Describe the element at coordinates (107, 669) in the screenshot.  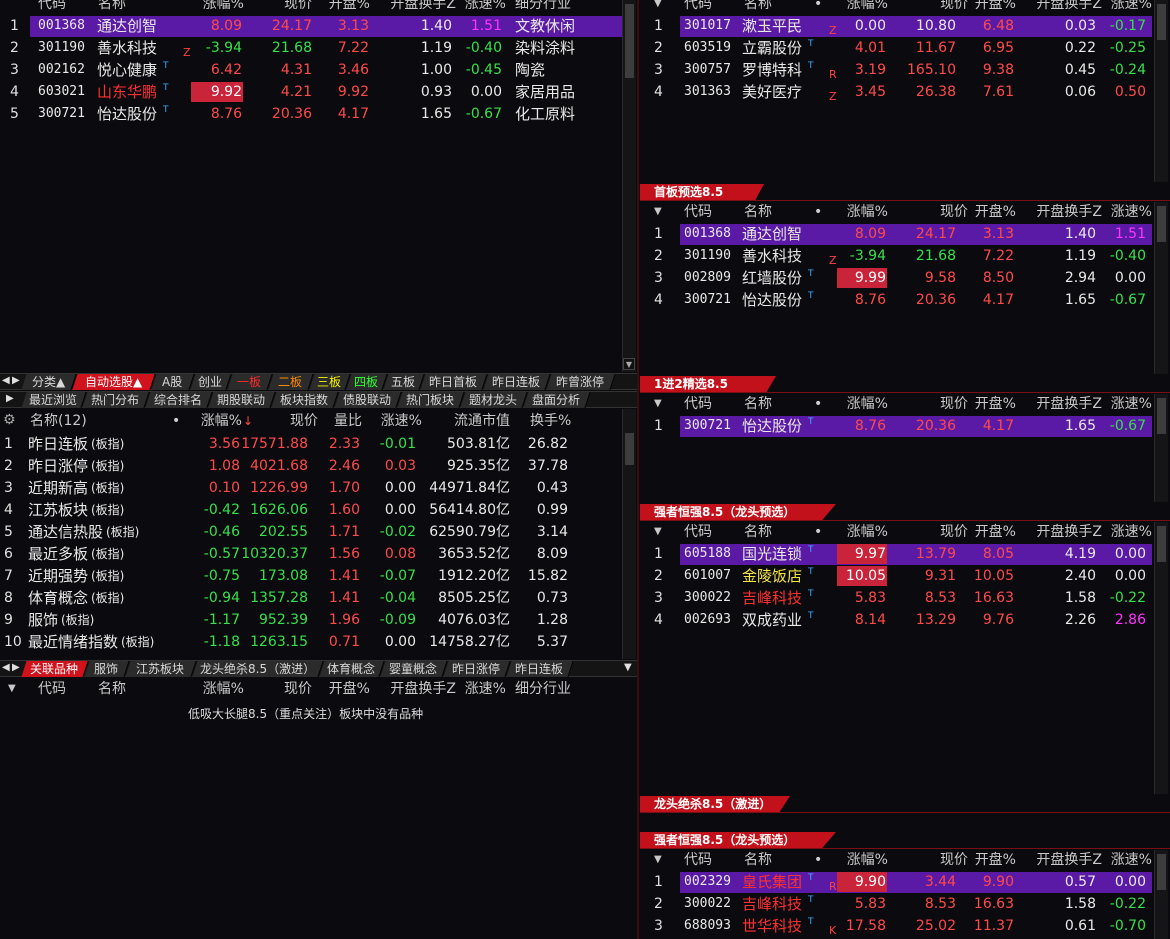
I see `tab-1: 服饰` at that location.